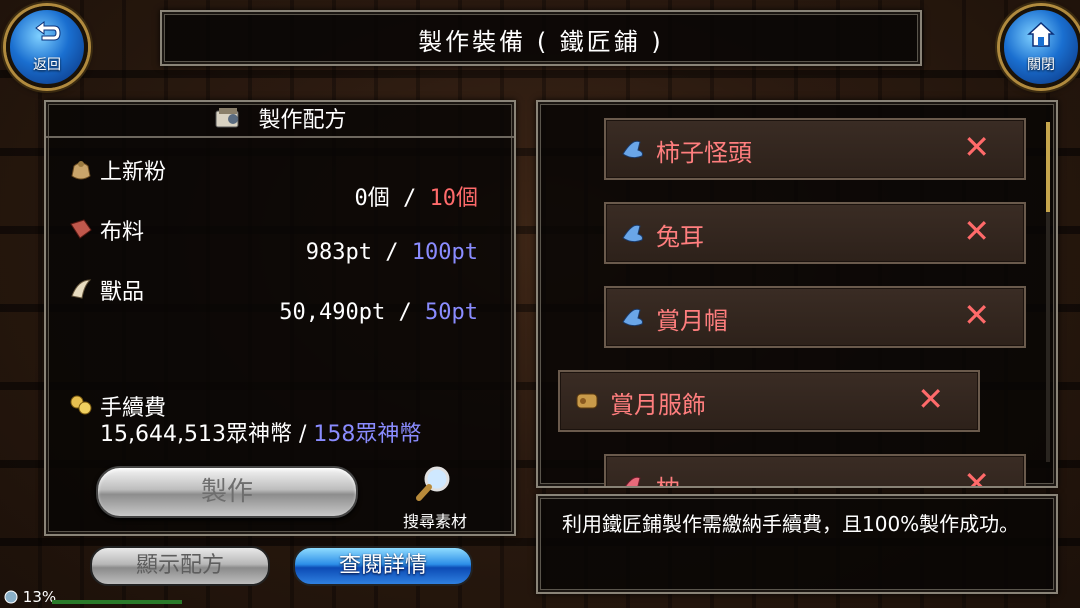 The image size is (1080, 608). I want to click on recipe-list-item: 枕 ✕, so click(815, 470).